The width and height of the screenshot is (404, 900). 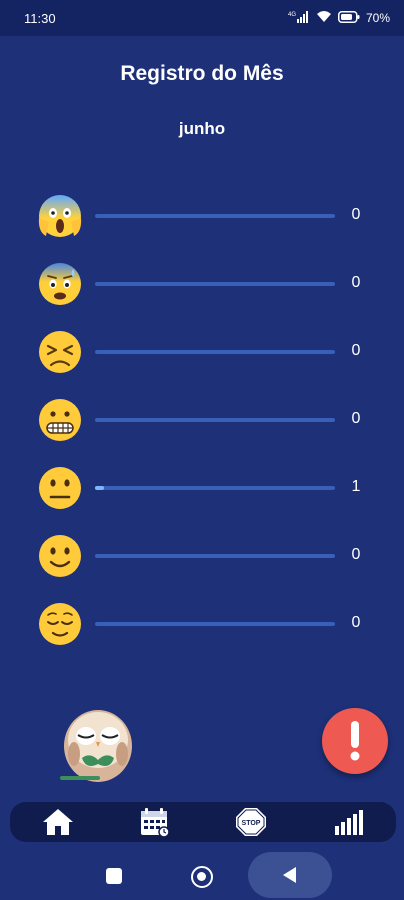 I want to click on nav-statistics, so click(x=348, y=822).